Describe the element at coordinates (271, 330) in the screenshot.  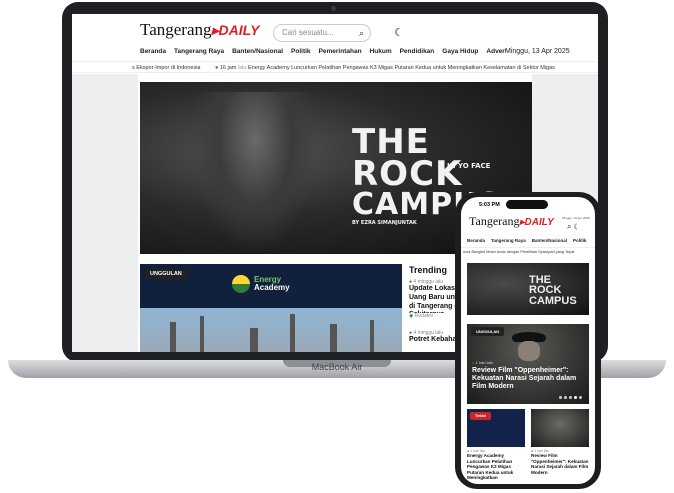
I see `refinery-photo` at that location.